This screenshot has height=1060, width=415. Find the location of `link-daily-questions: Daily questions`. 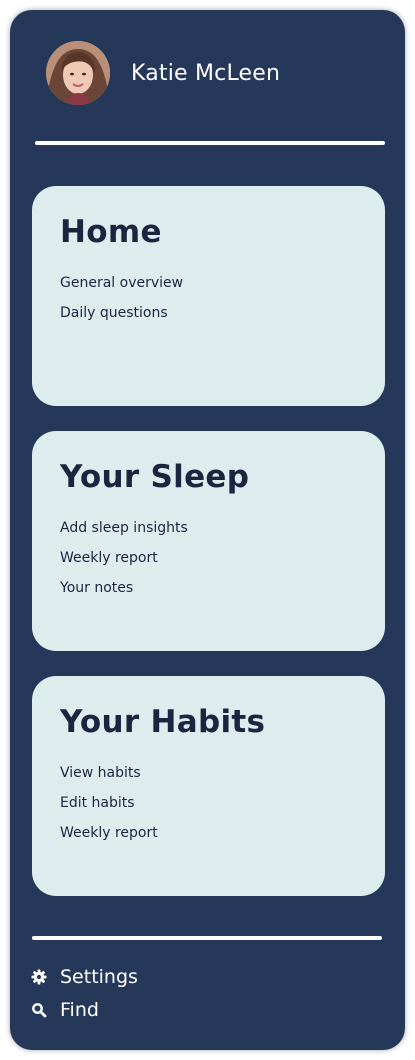

link-daily-questions: Daily questions is located at coordinates (121, 319).